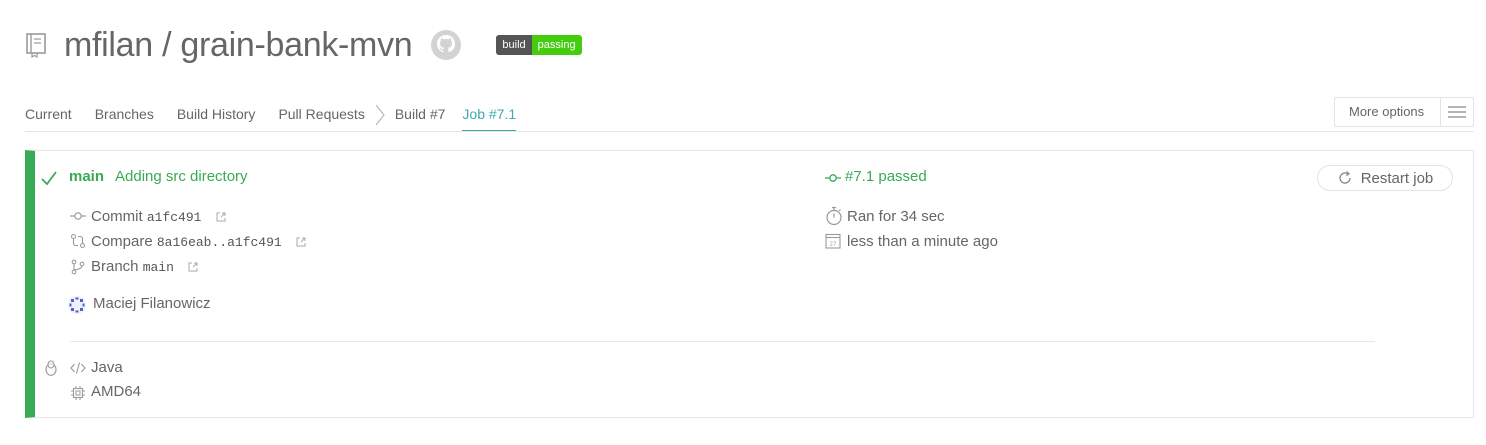 Image resolution: width=1486 pixels, height=445 pixels. I want to click on restart-icon, so click(1345, 178).